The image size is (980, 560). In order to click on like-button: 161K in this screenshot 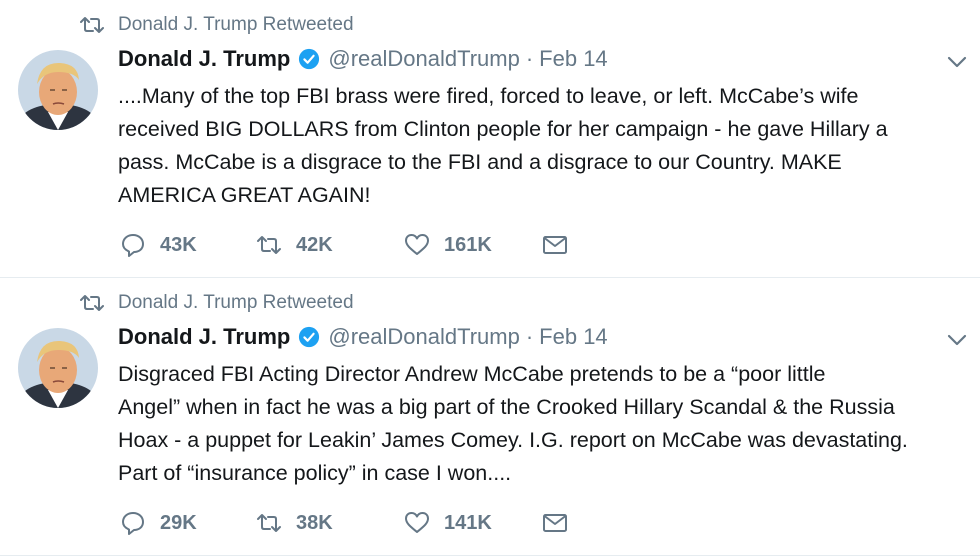, I will do `click(473, 245)`.